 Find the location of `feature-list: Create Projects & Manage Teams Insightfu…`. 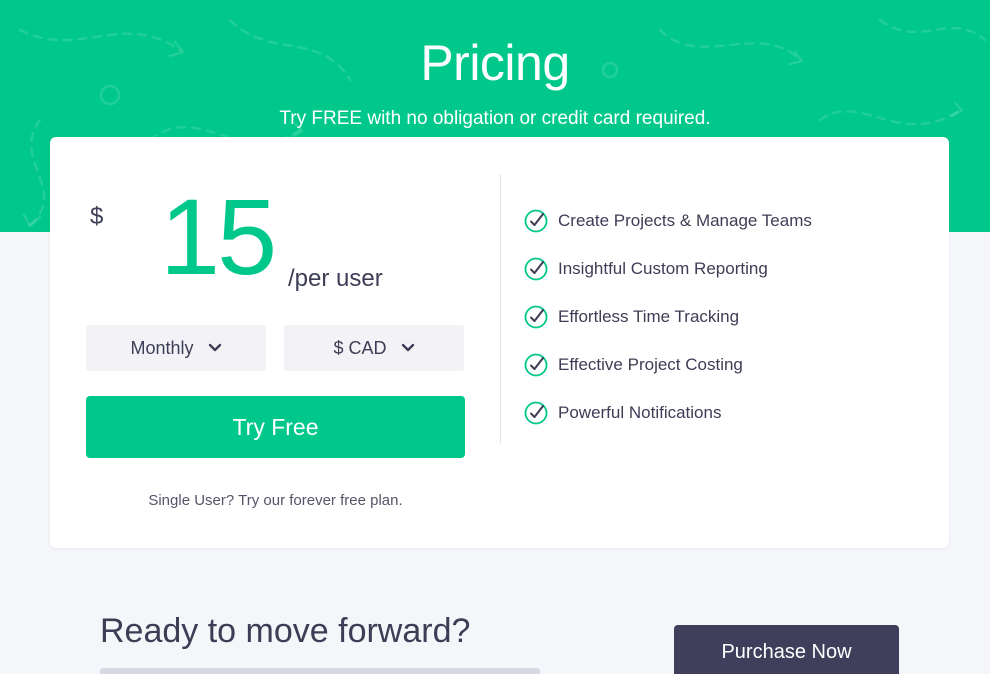

feature-list: Create Projects & Manage Teams Insightfu… is located at coordinates (668, 317).